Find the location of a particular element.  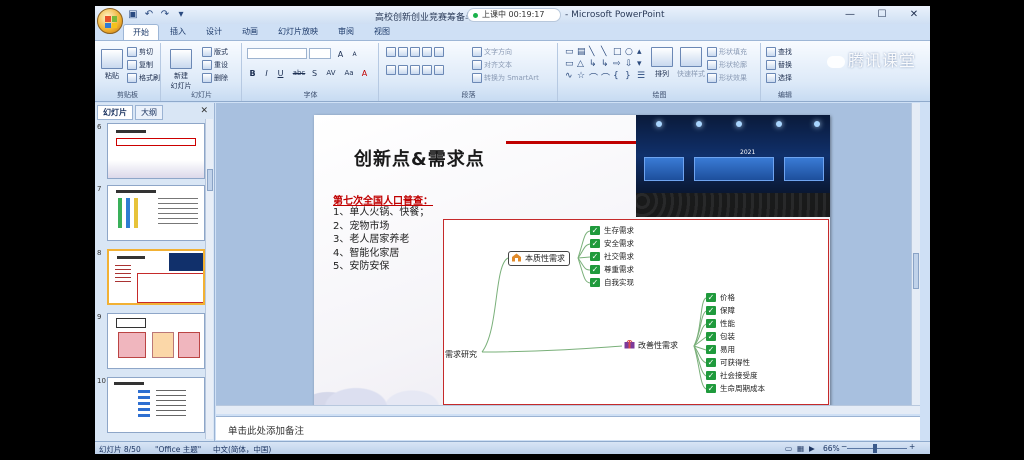

panel-scrollbar is located at coordinates (209, 279).